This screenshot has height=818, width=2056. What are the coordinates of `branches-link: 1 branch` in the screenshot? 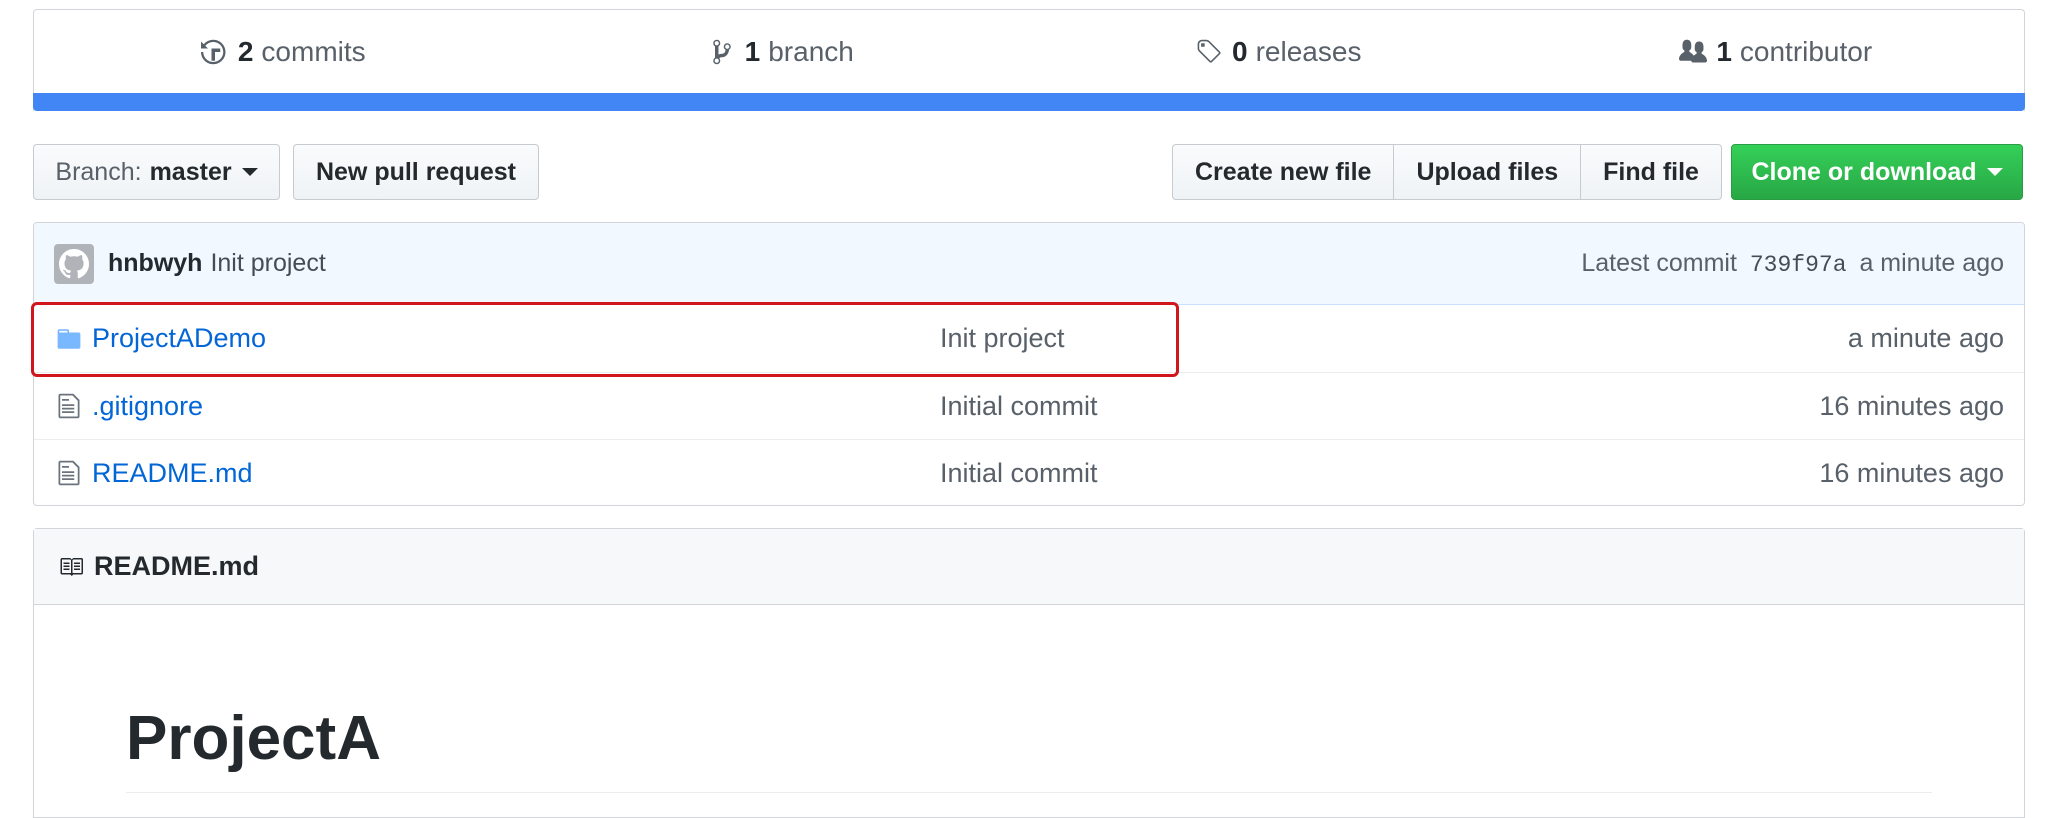 It's located at (781, 52).